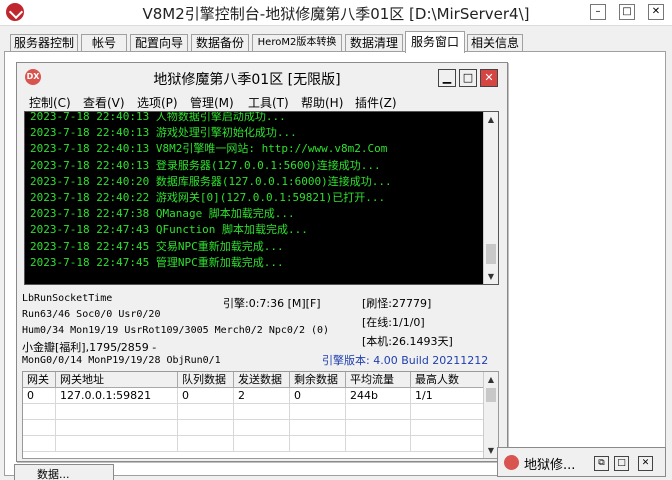 Image resolution: width=672 pixels, height=480 pixels. What do you see at coordinates (378, 396) in the screenshot?
I see `table-cell: 244b` at bounding box center [378, 396].